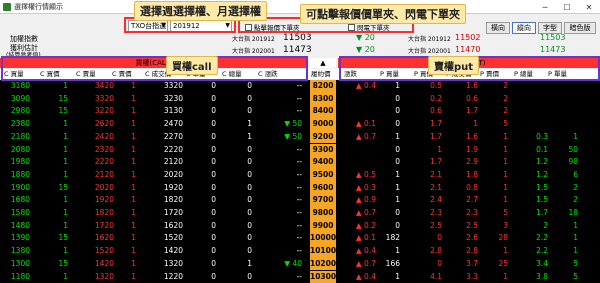 This screenshot has width=600, height=283. I want to click on call-cell-c1: 1480, so click(17, 226).